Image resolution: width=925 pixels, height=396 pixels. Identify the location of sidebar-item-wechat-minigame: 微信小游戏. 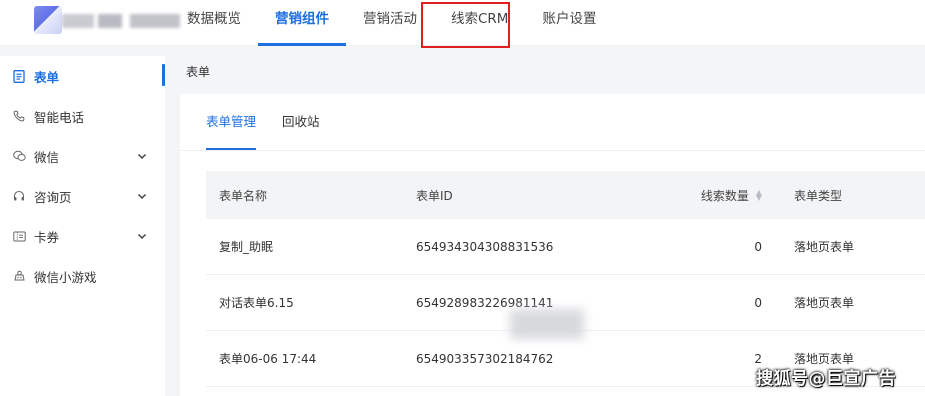
(82, 276).